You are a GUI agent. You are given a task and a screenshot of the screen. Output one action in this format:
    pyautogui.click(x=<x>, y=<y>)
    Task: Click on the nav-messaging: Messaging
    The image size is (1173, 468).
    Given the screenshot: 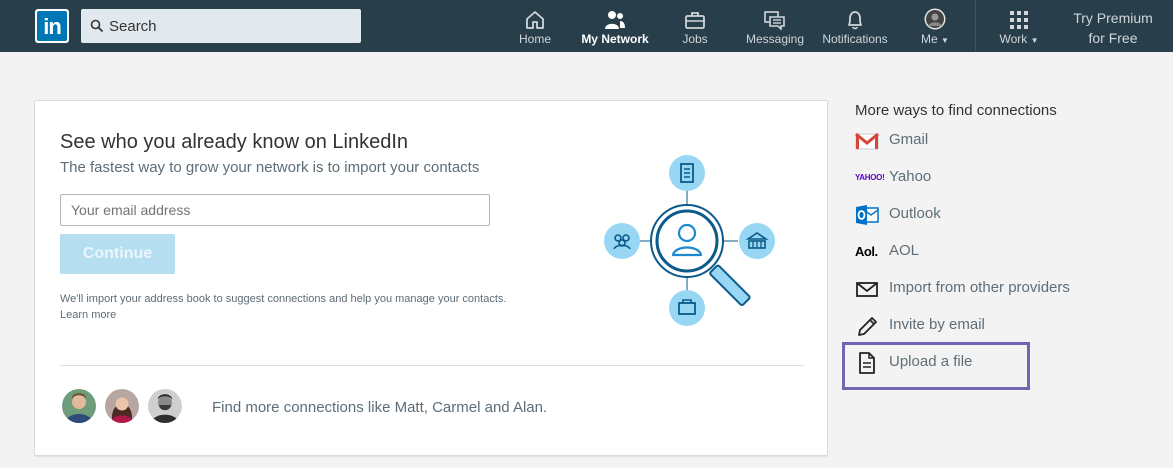 What is the action you would take?
    pyautogui.click(x=775, y=26)
    